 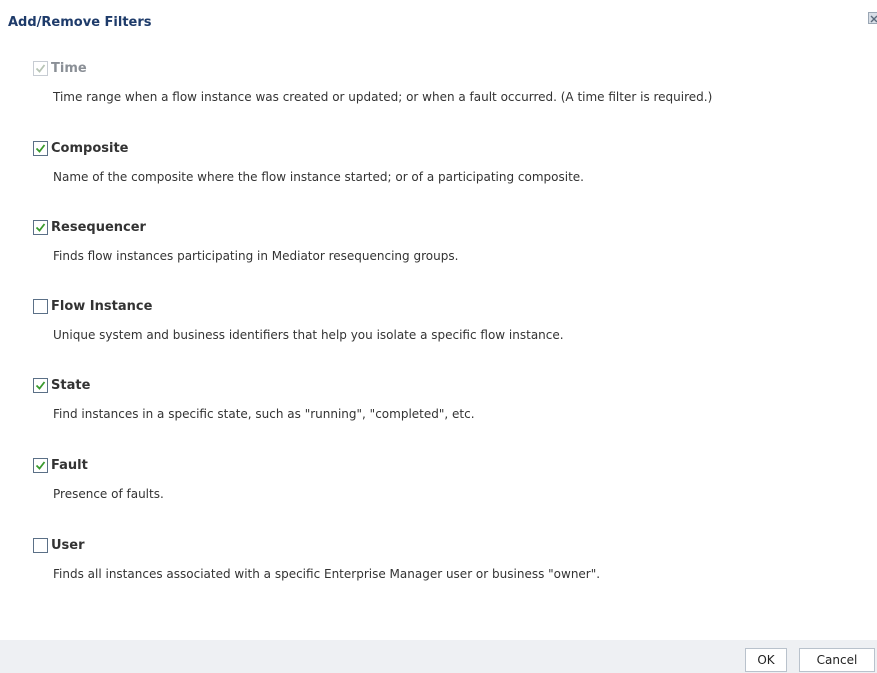 What do you see at coordinates (872, 18) in the screenshot?
I see `close-icon` at bounding box center [872, 18].